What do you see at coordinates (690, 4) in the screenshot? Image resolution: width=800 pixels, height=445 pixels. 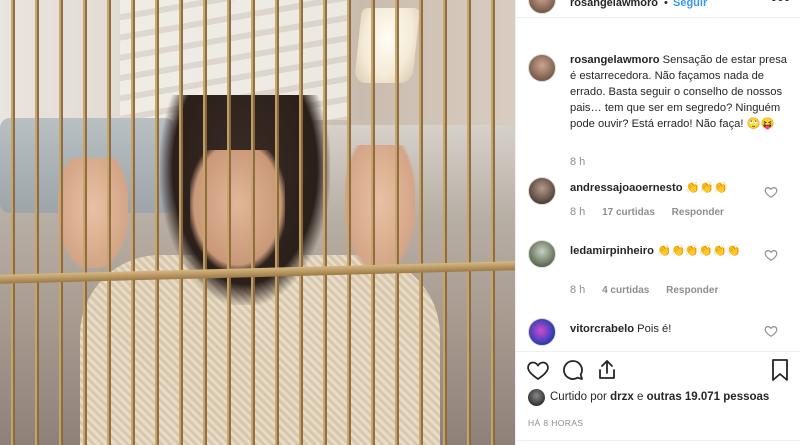 I see `follow-button: Seguir` at bounding box center [690, 4].